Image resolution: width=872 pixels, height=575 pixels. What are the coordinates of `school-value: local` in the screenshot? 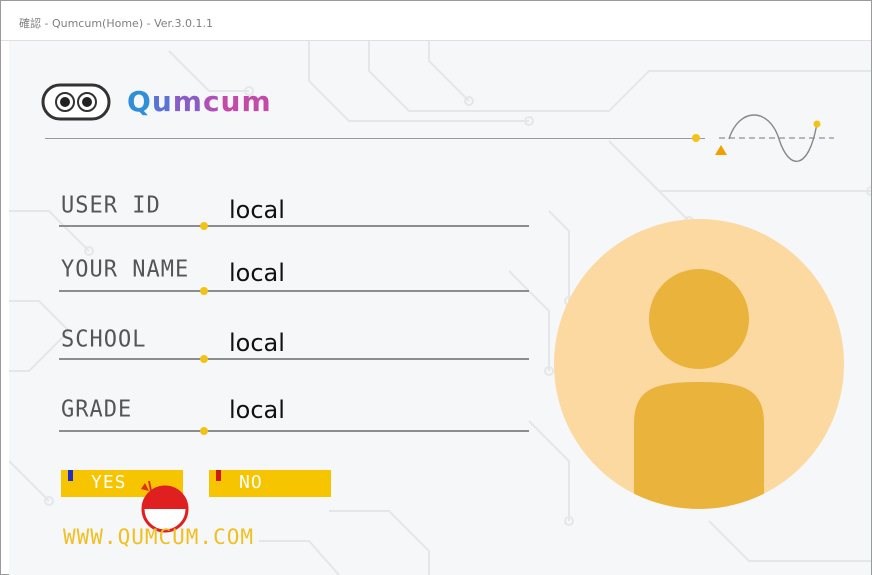 It's located at (257, 343).